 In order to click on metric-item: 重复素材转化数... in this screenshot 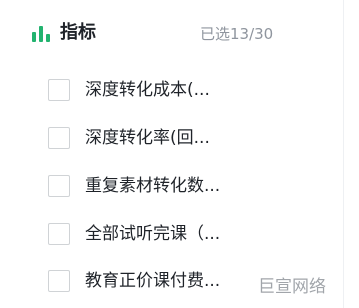, I will do `click(153, 187)`.